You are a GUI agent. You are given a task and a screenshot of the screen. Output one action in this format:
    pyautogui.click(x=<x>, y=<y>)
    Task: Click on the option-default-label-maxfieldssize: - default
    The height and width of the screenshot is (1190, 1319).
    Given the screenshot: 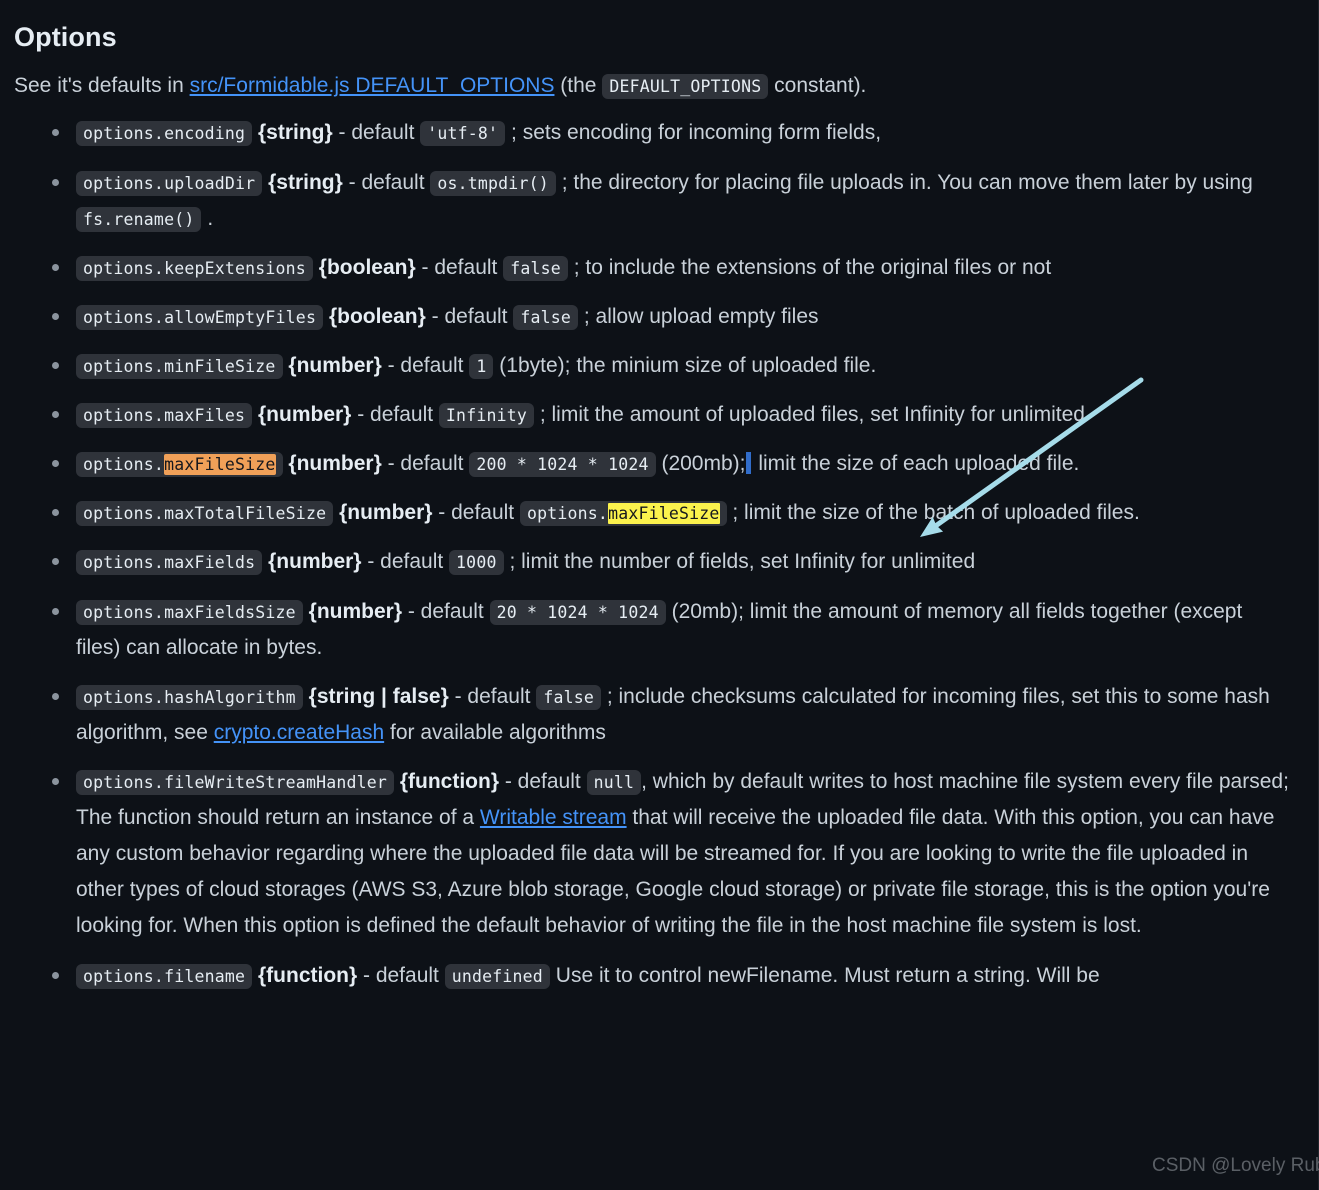 What is the action you would take?
    pyautogui.click(x=446, y=611)
    